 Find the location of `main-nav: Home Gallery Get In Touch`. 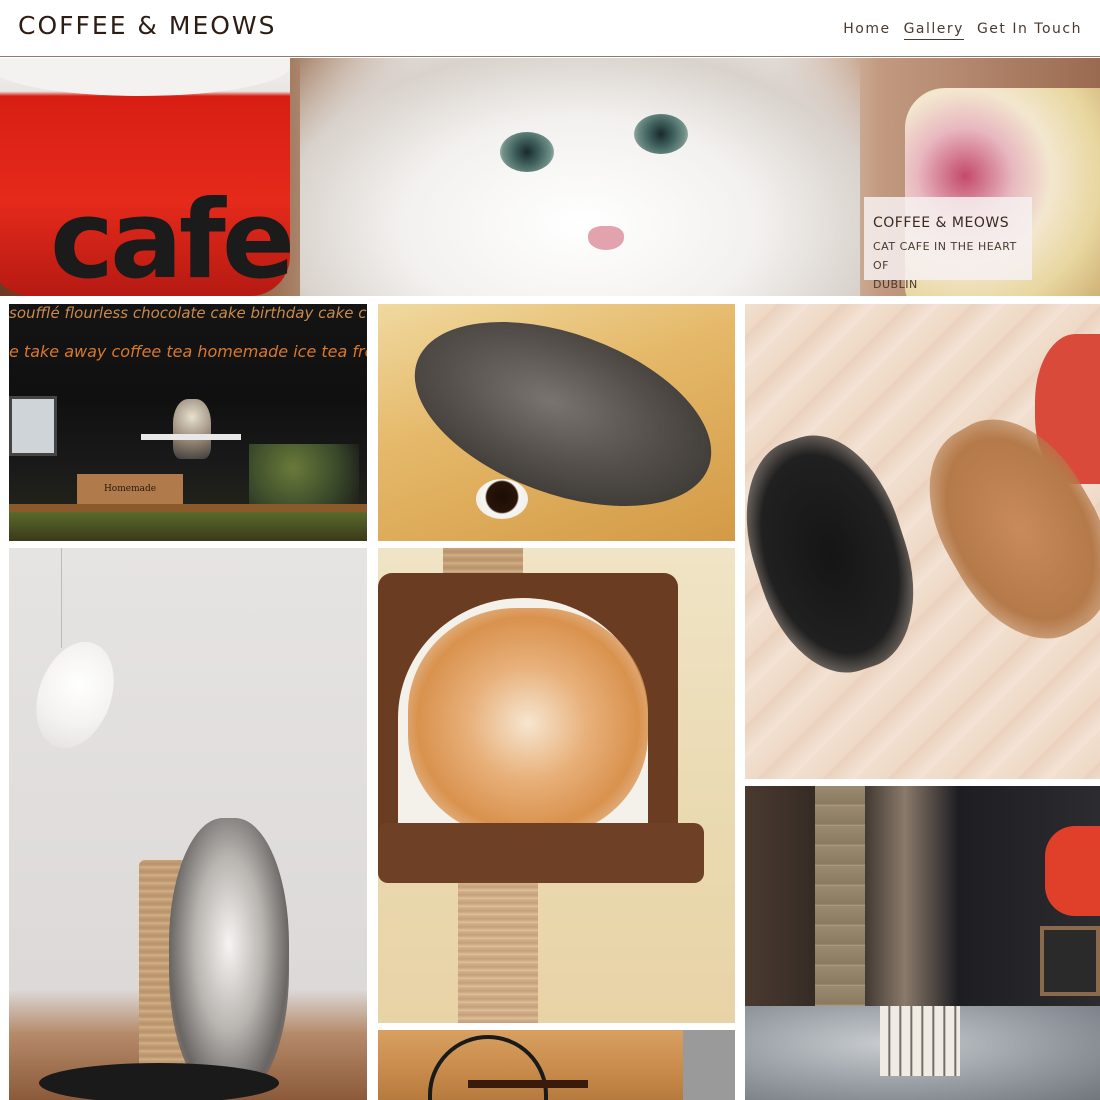

main-nav: Home Gallery Get In Touch is located at coordinates (962, 30).